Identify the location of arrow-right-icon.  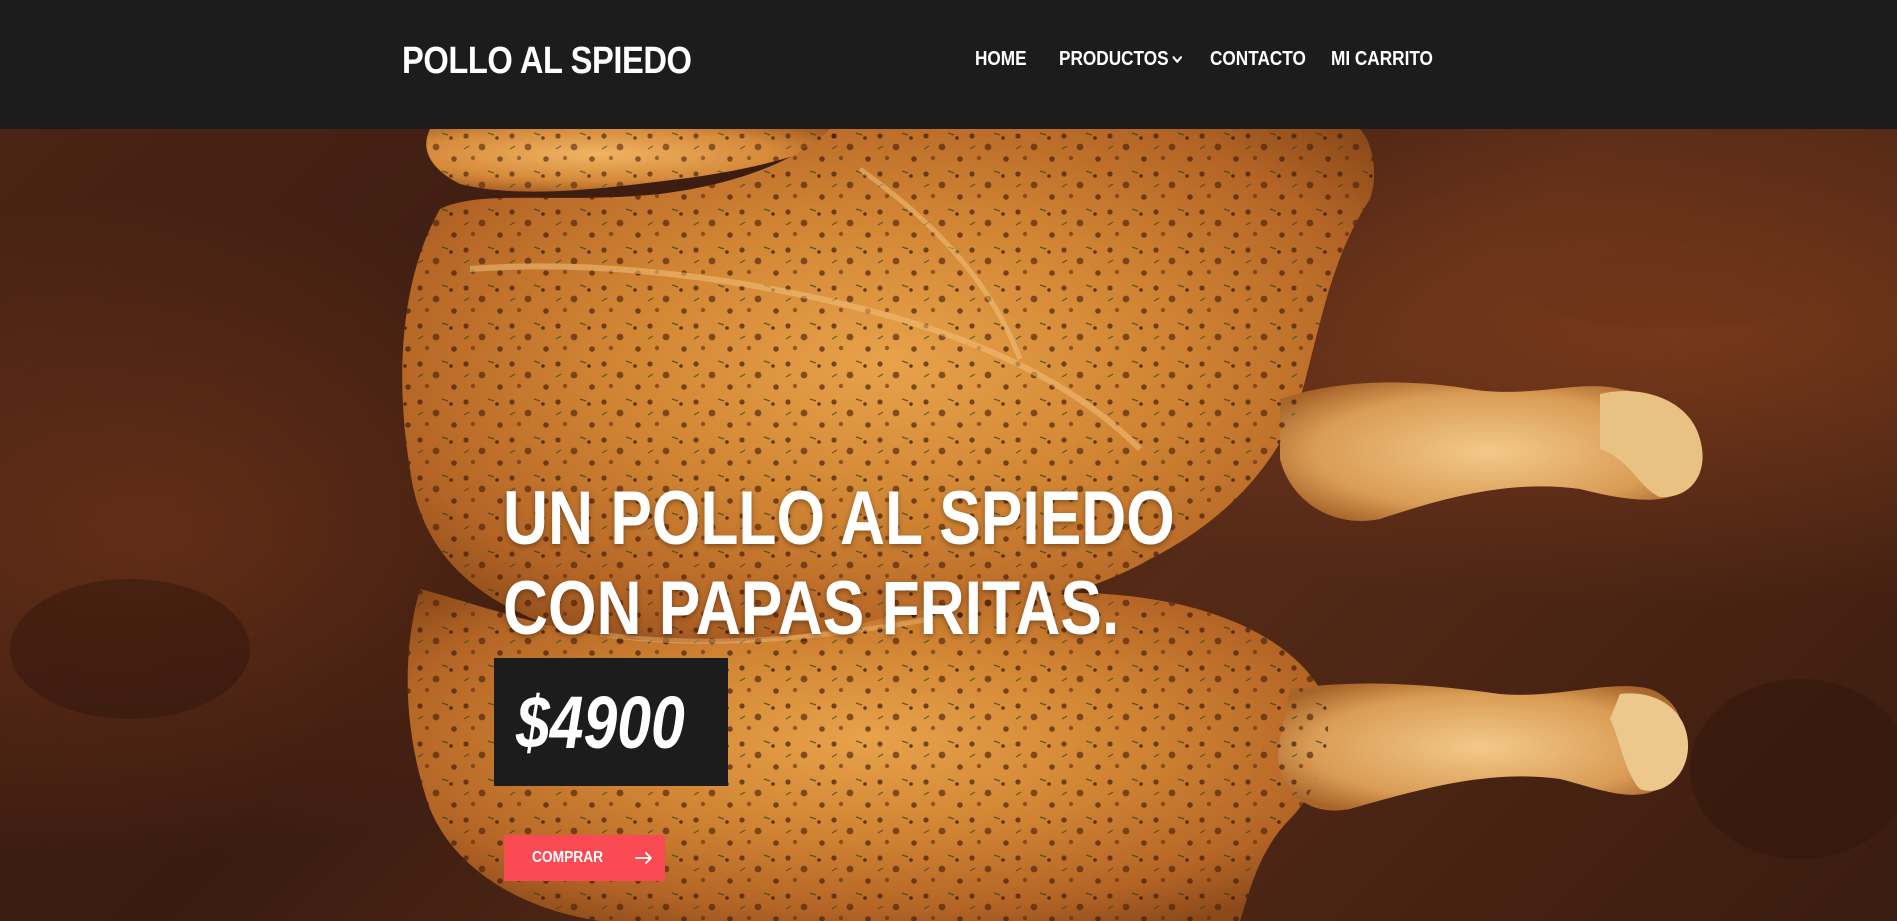
(643, 858).